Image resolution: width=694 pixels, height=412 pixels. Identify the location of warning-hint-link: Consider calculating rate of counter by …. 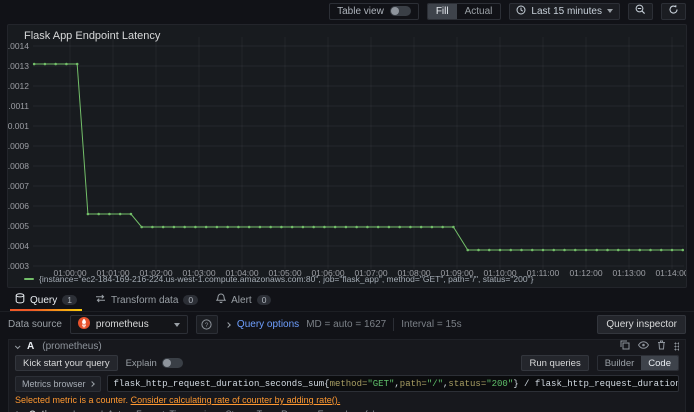
(236, 400).